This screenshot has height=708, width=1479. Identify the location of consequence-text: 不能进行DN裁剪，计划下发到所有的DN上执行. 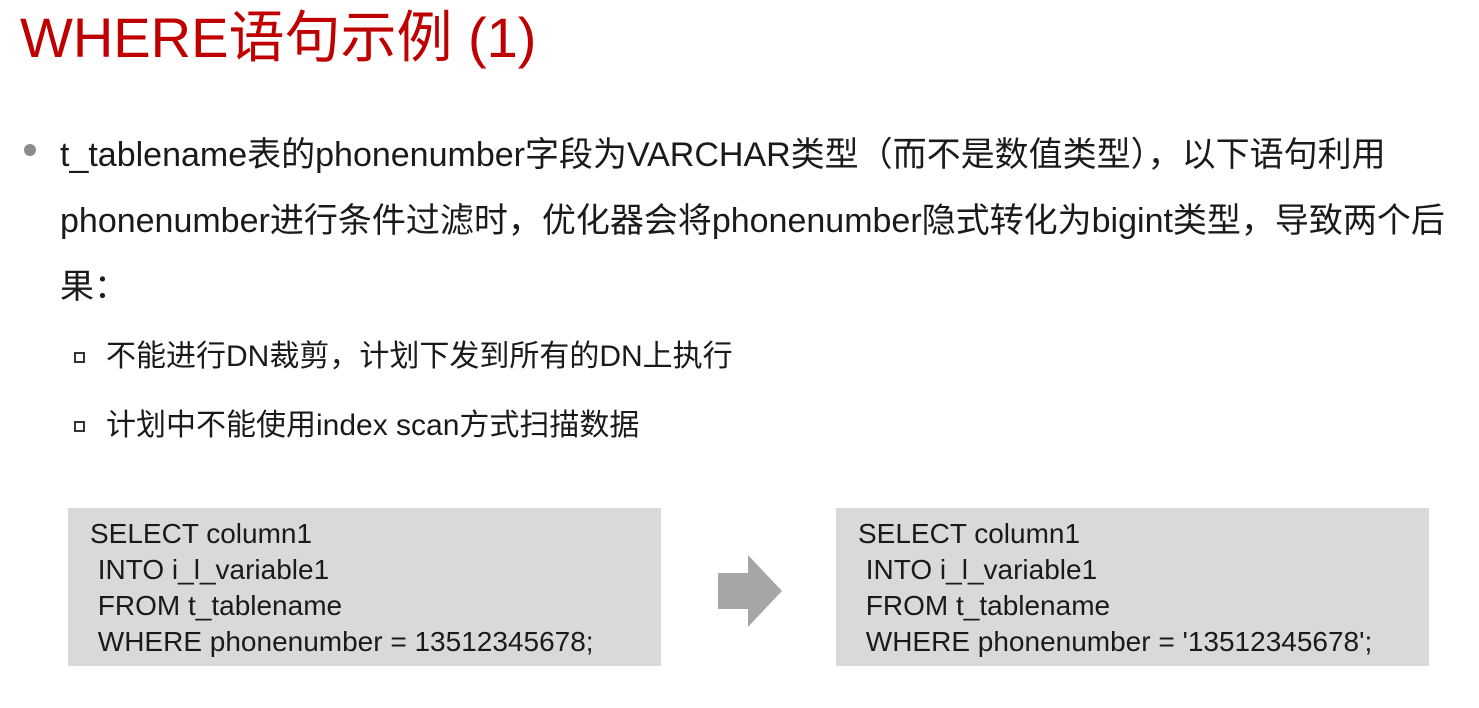
(419, 356).